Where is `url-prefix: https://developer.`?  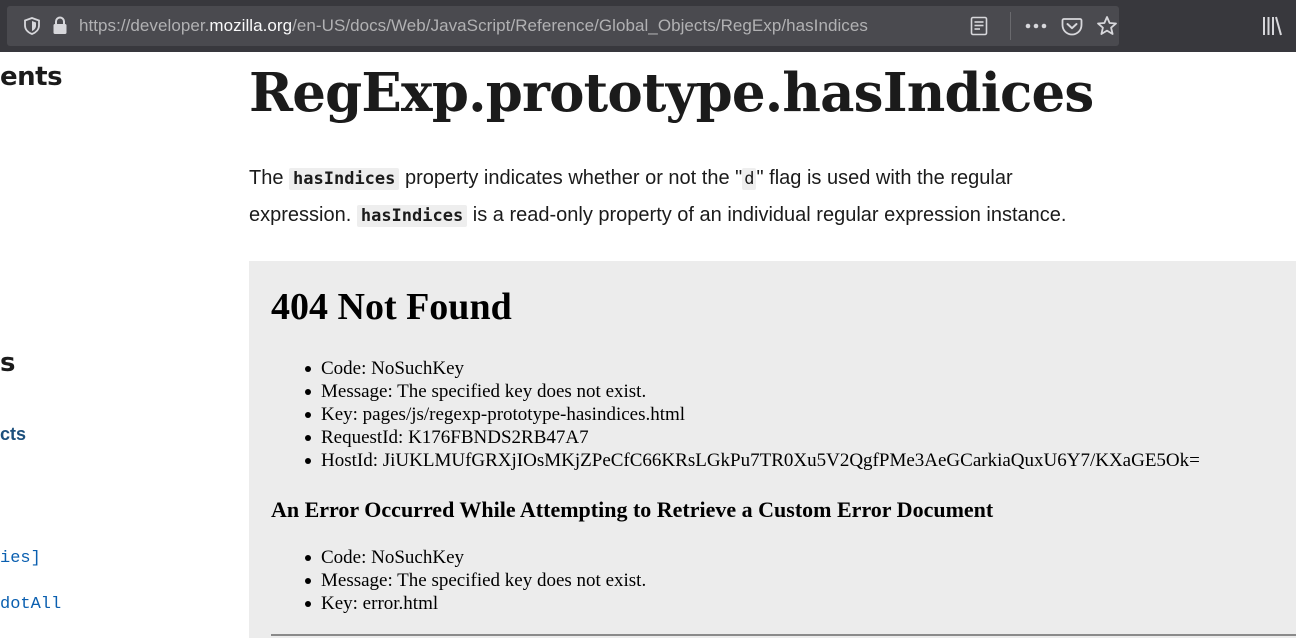
url-prefix: https://developer. is located at coordinates (144, 25).